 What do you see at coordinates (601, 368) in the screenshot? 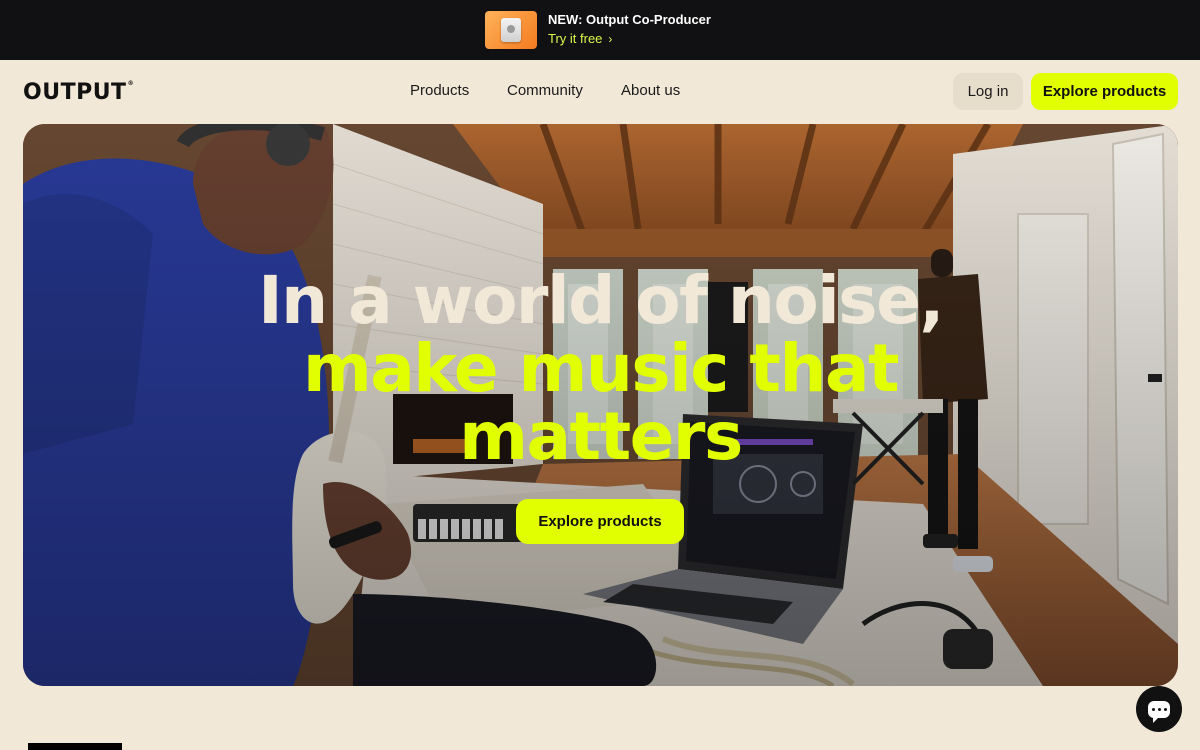
I see `hero-headline-line-2: make music that` at bounding box center [601, 368].